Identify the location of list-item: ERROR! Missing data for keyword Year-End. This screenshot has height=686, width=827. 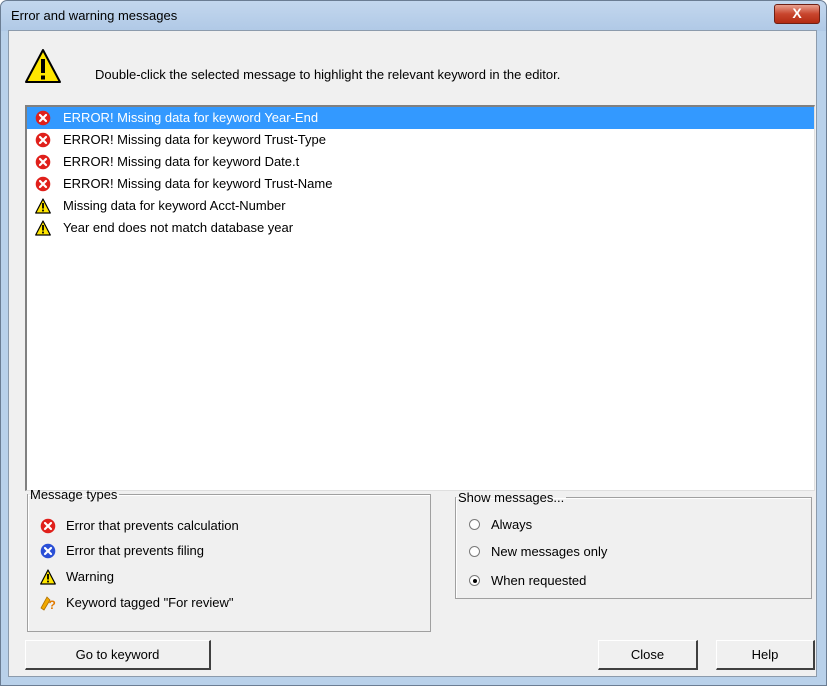
(420, 118).